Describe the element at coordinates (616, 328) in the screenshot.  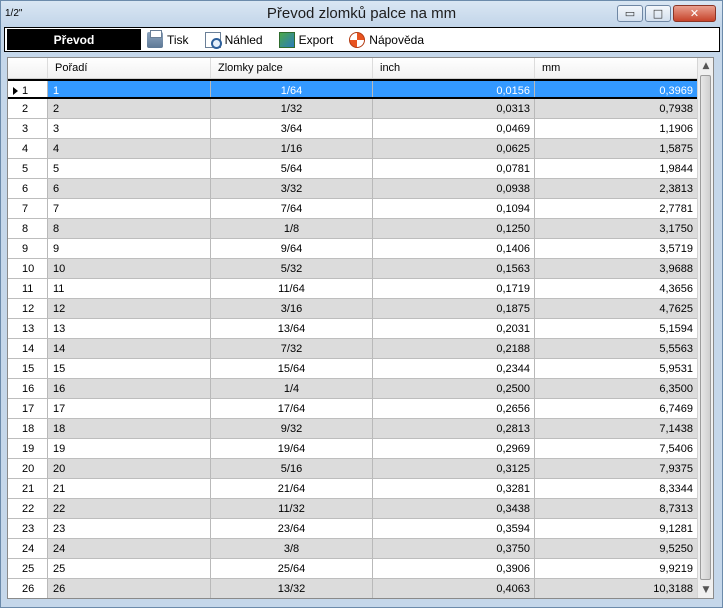
I see `cell-mm: 5,1594` at that location.